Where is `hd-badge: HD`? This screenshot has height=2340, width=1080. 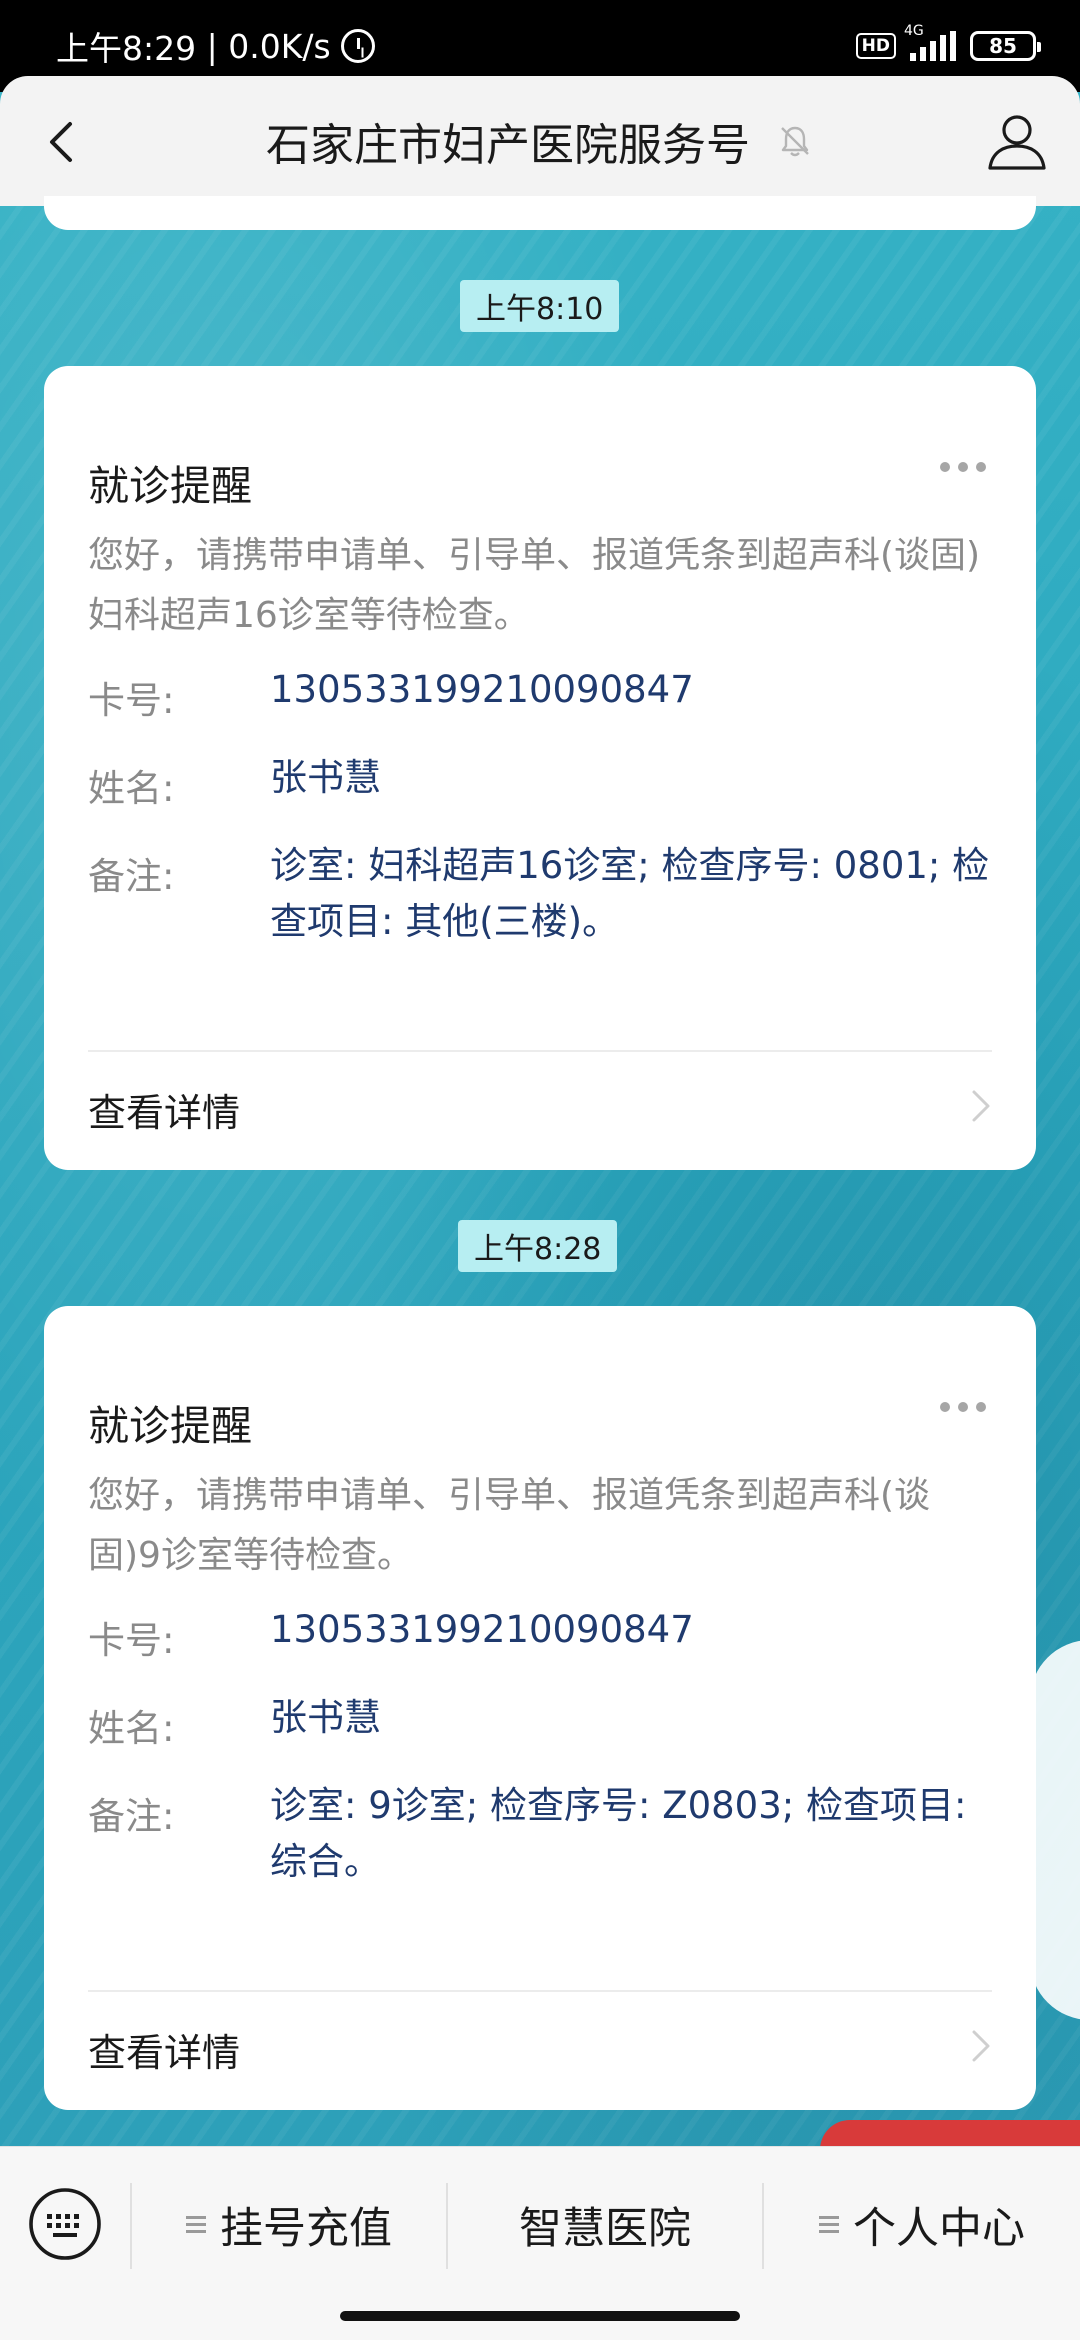 hd-badge: HD is located at coordinates (875, 46).